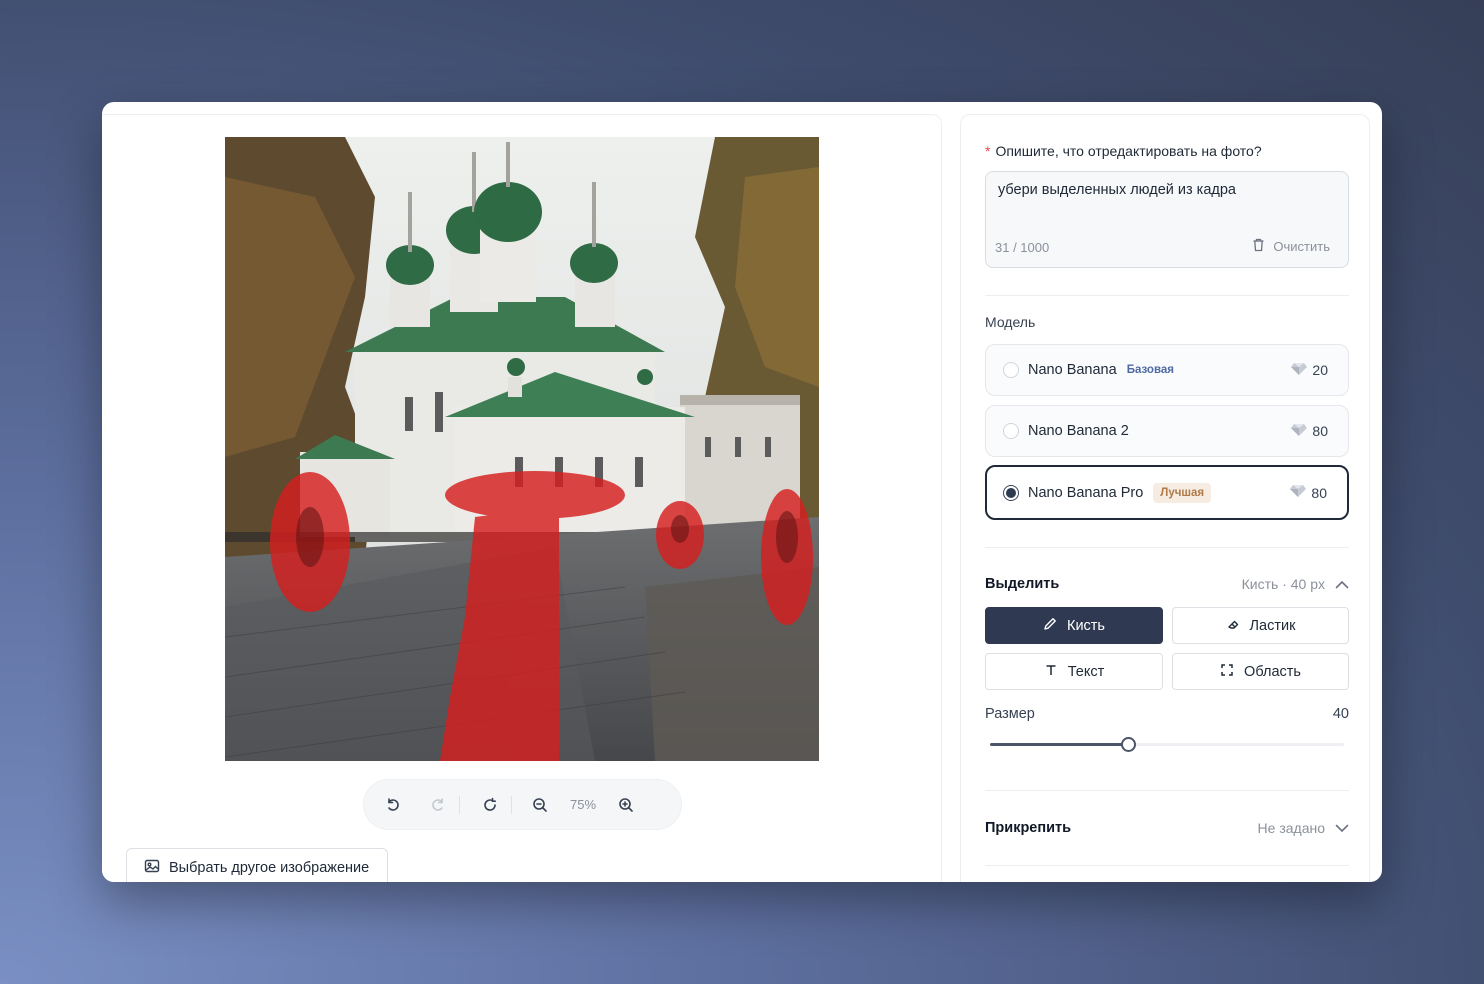 The height and width of the screenshot is (984, 1484). I want to click on text-tool-label: Текст, so click(1086, 671).